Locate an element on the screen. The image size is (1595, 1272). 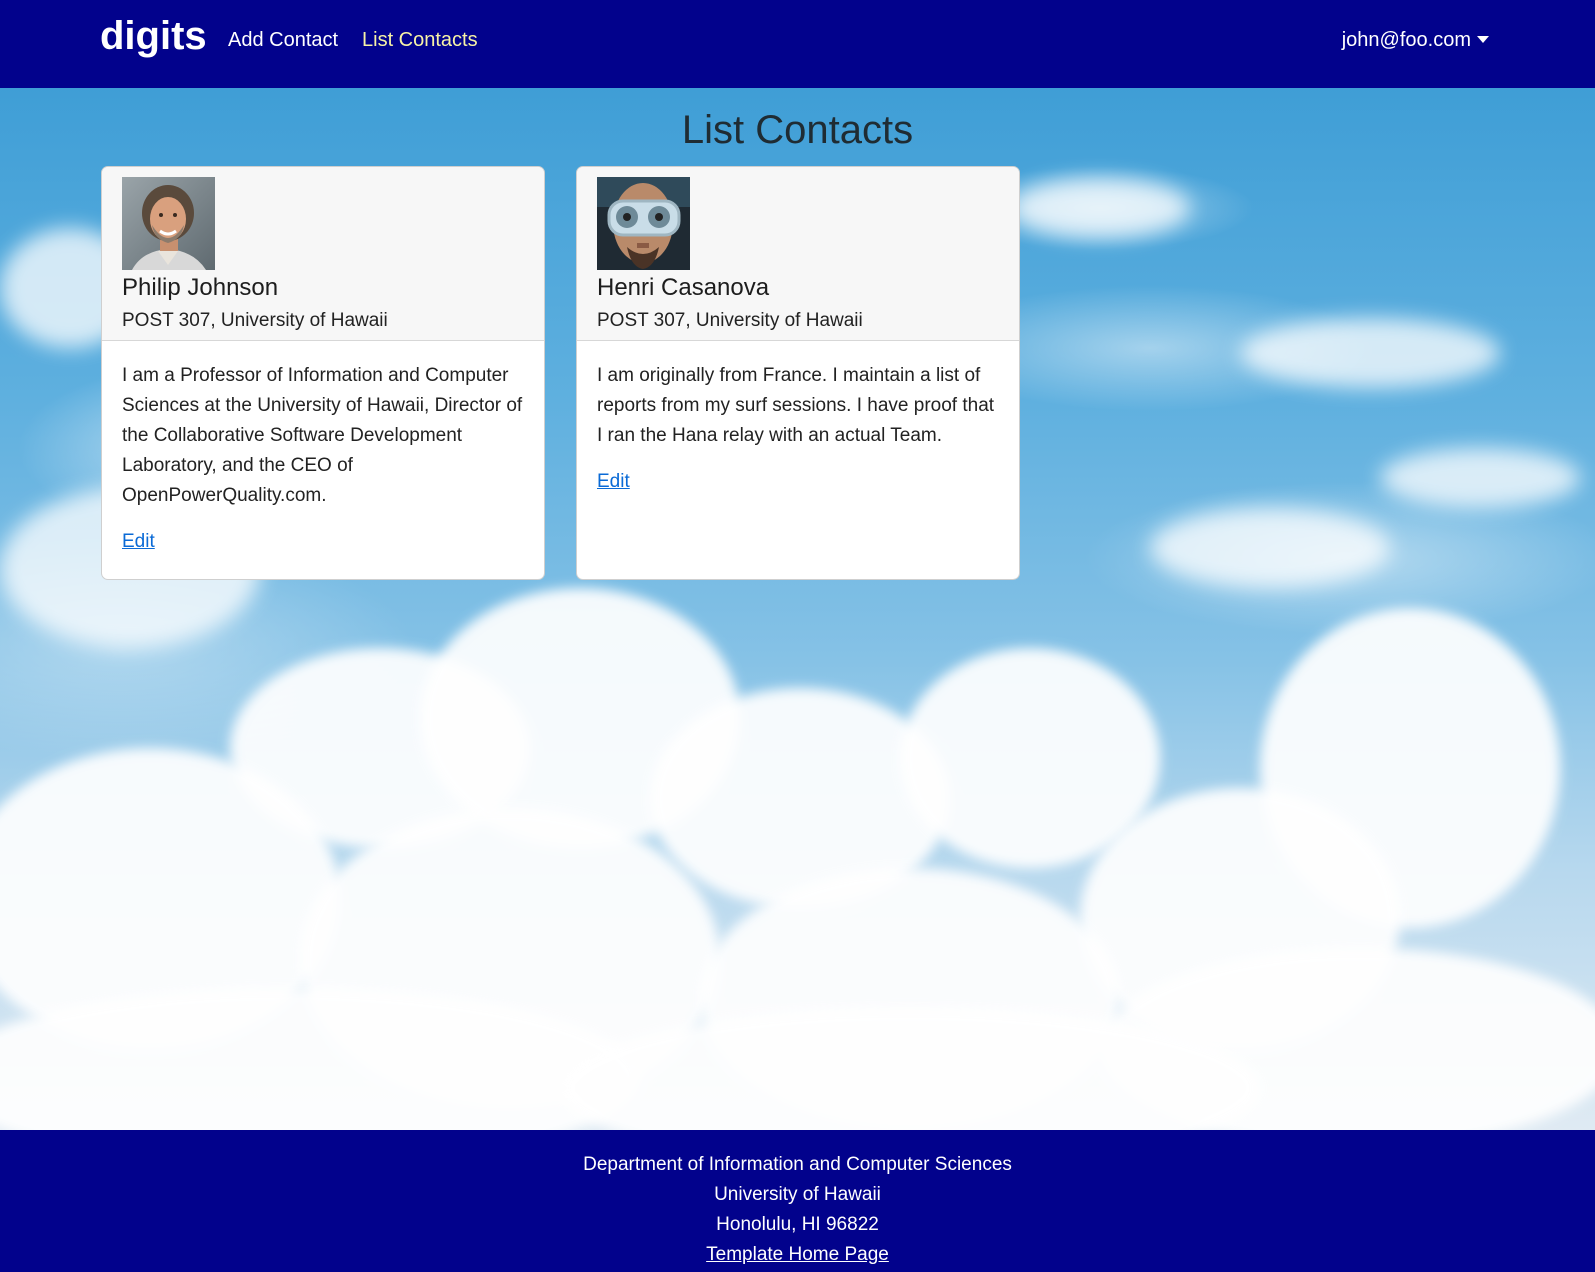
contact-name: Philip Johnson is located at coordinates (200, 287).